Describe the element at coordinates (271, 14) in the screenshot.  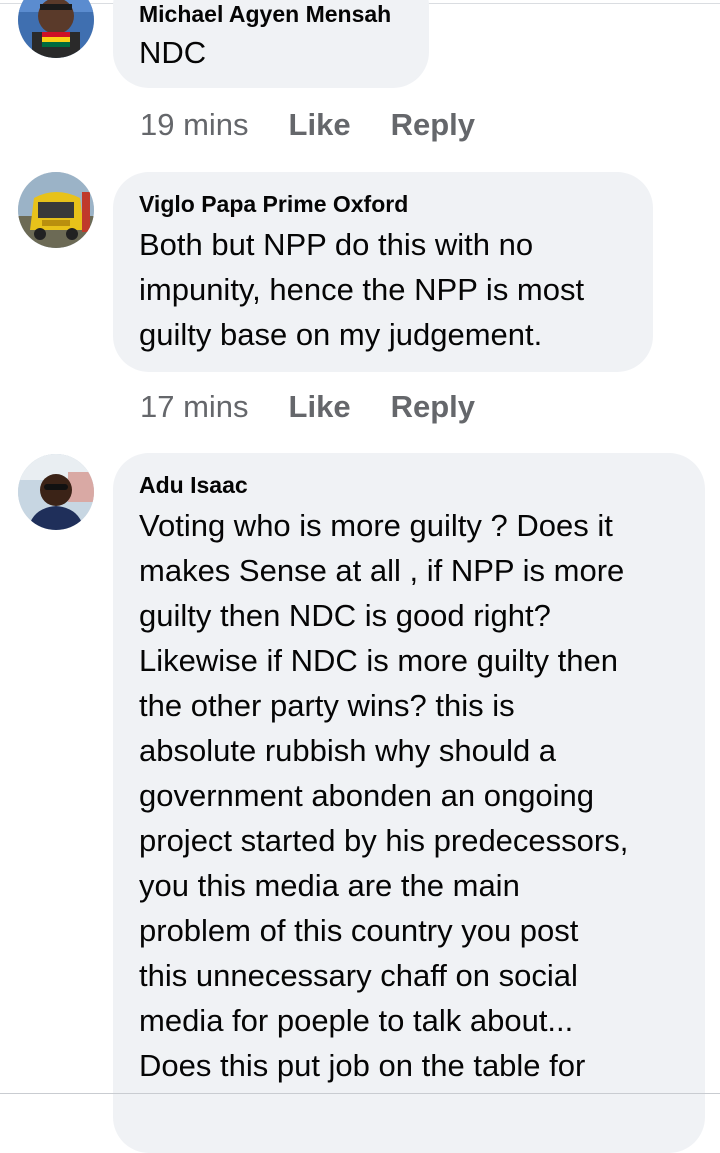
I see `comment-author: Michael Agyen Mensah` at that location.